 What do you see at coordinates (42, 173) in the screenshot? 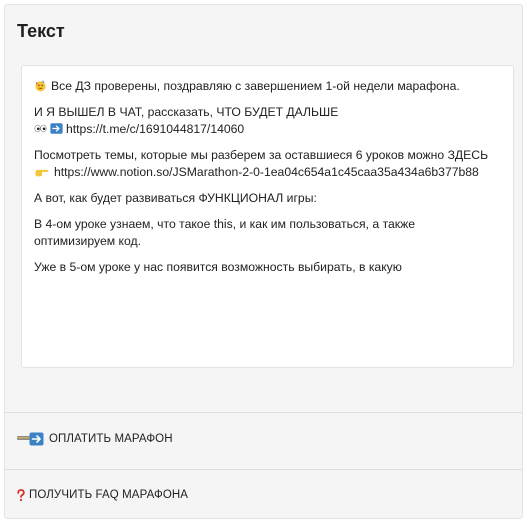
I see `pointing-hand-icon` at bounding box center [42, 173].